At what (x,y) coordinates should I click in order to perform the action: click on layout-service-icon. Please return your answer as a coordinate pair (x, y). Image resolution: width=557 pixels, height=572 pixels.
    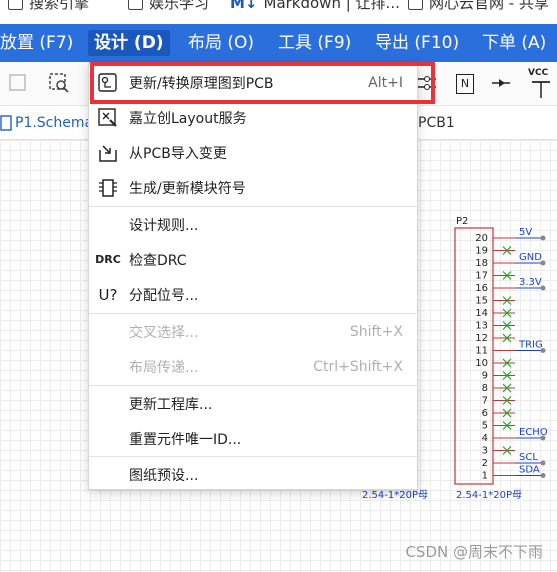
    Looking at the image, I should click on (107, 117).